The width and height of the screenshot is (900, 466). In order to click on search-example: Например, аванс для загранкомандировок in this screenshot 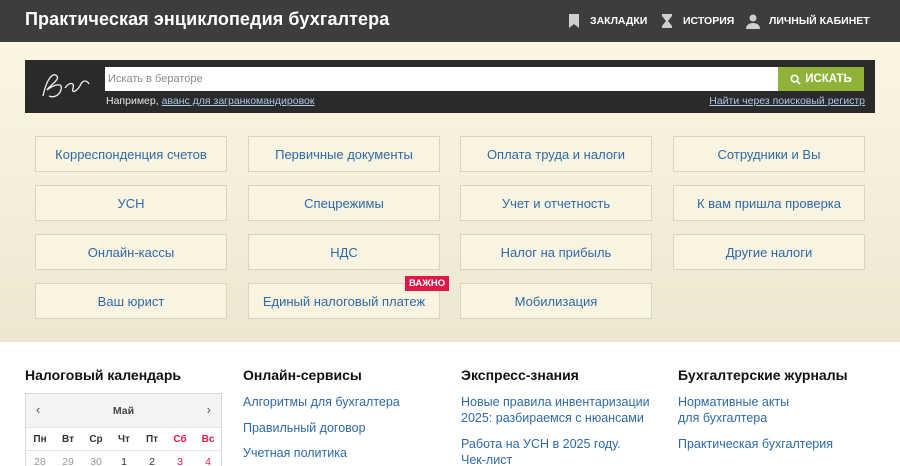, I will do `click(210, 101)`.